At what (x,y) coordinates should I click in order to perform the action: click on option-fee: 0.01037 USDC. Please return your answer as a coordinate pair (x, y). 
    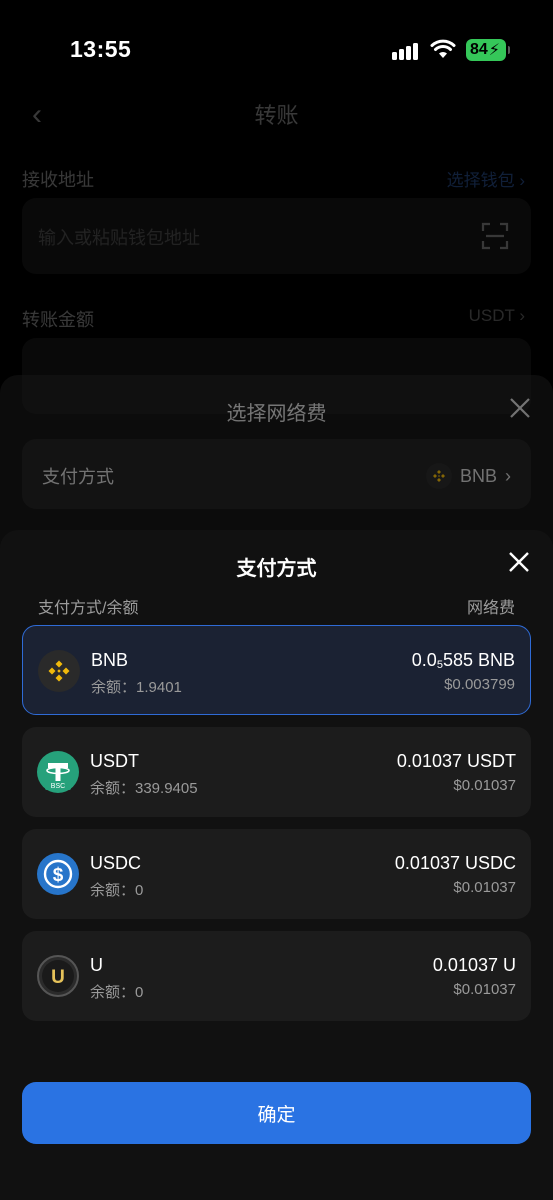
    Looking at the image, I should click on (455, 863).